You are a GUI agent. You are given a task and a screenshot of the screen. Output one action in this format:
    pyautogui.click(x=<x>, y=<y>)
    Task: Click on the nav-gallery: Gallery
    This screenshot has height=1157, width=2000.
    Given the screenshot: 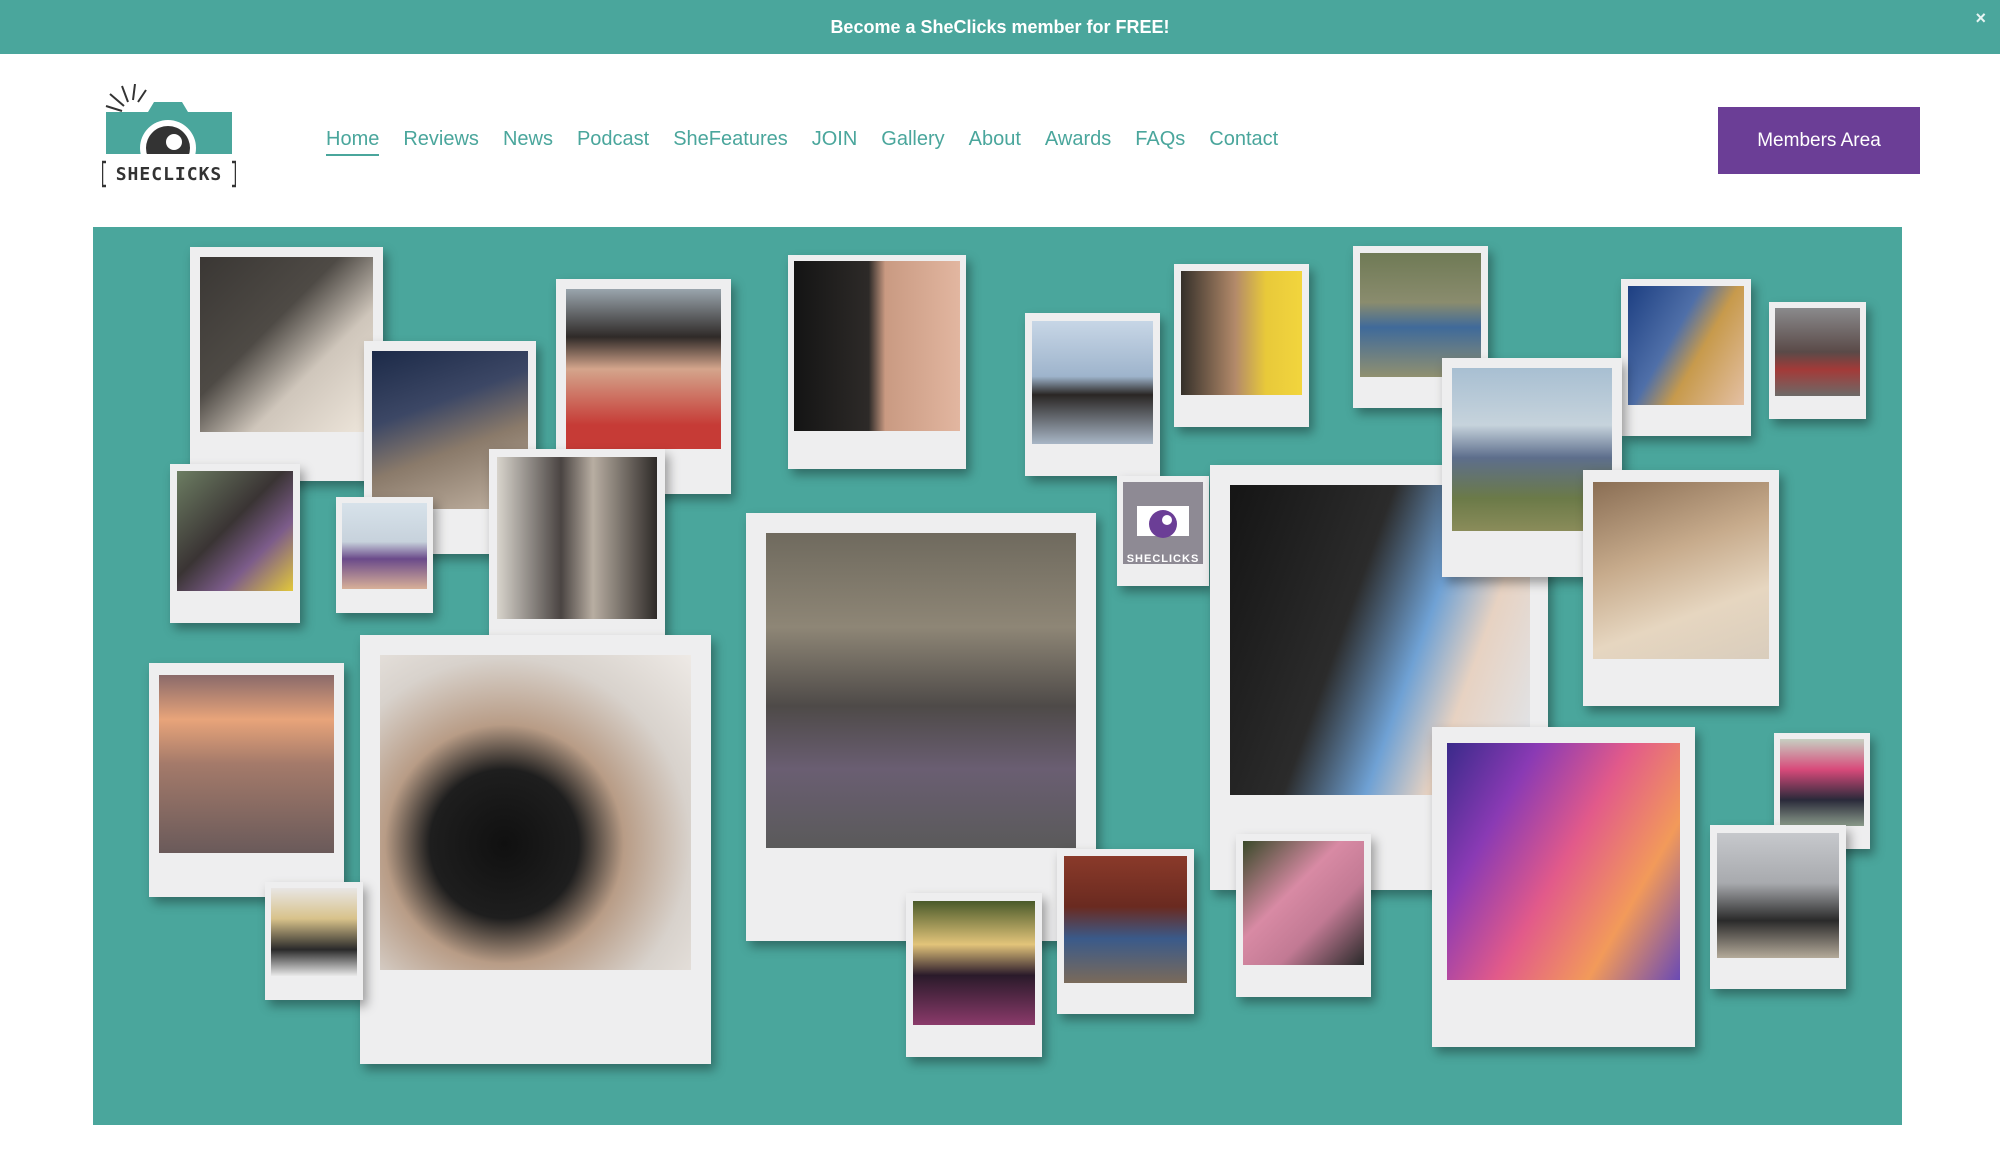 What is the action you would take?
    pyautogui.click(x=912, y=142)
    